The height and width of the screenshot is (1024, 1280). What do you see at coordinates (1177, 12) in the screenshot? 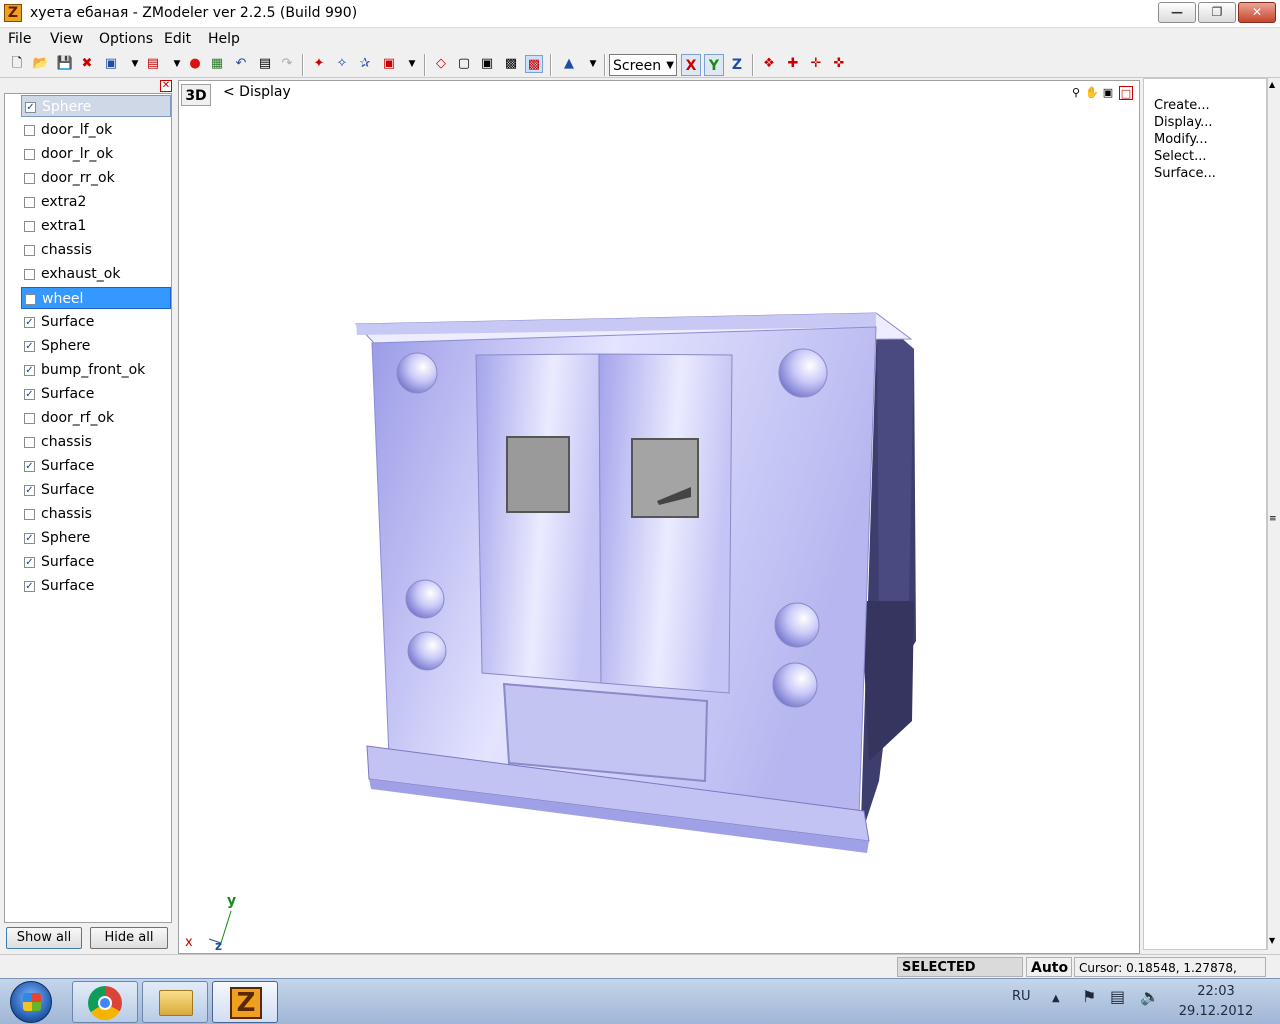
I see `minimize-button: —` at bounding box center [1177, 12].